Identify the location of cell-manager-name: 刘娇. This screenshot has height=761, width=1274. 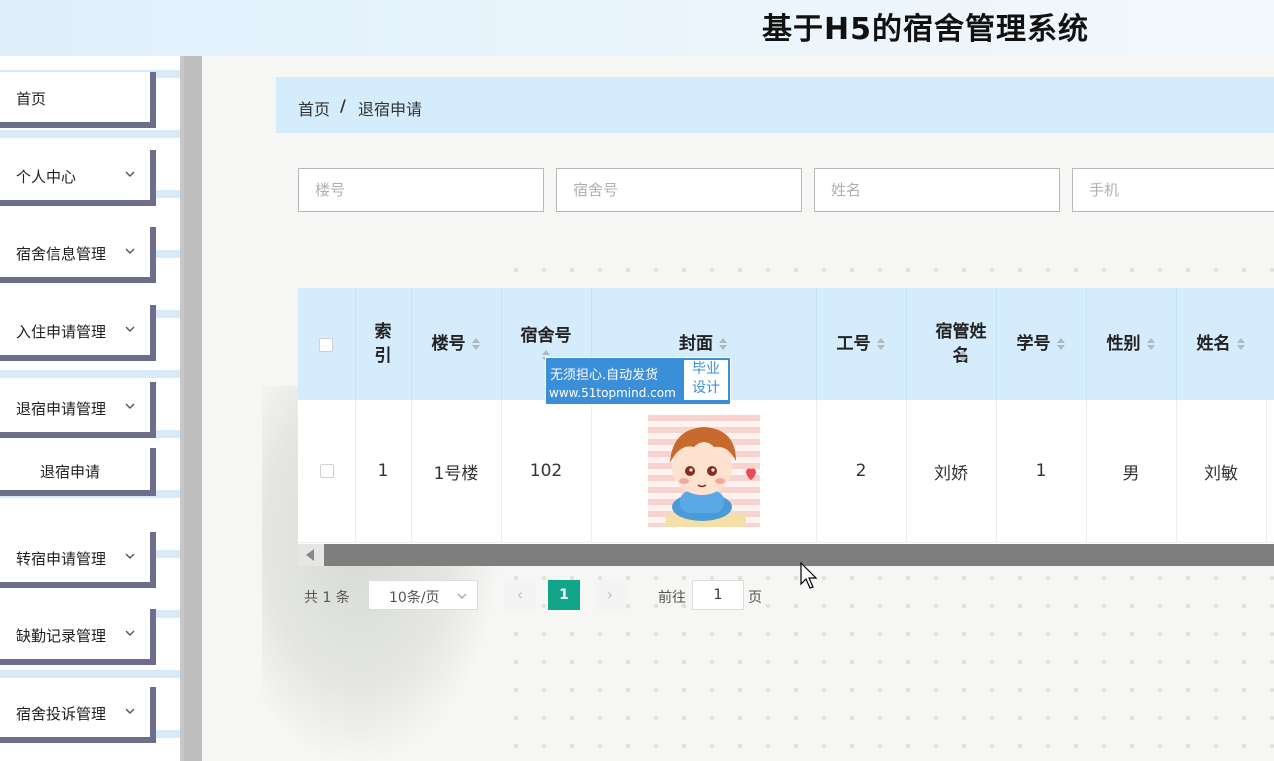
(951, 471).